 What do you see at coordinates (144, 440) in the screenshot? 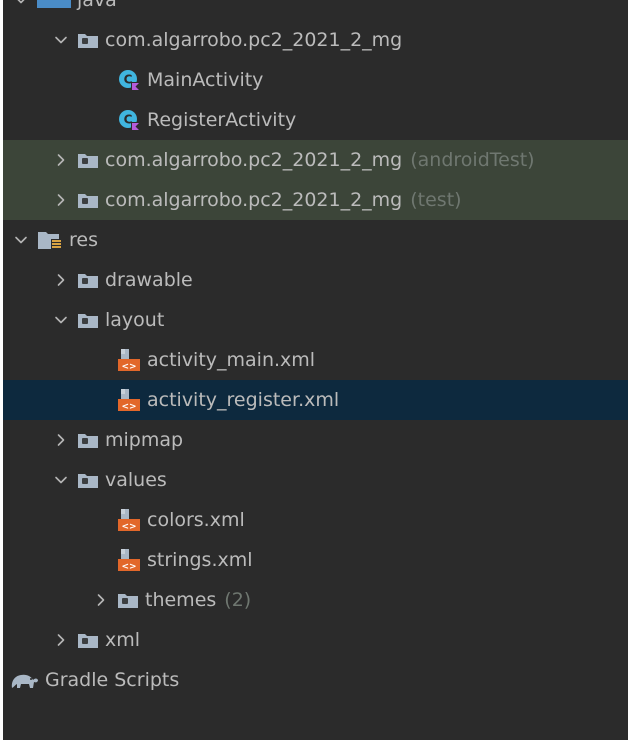
I see `tree-node-label: mipmap` at bounding box center [144, 440].